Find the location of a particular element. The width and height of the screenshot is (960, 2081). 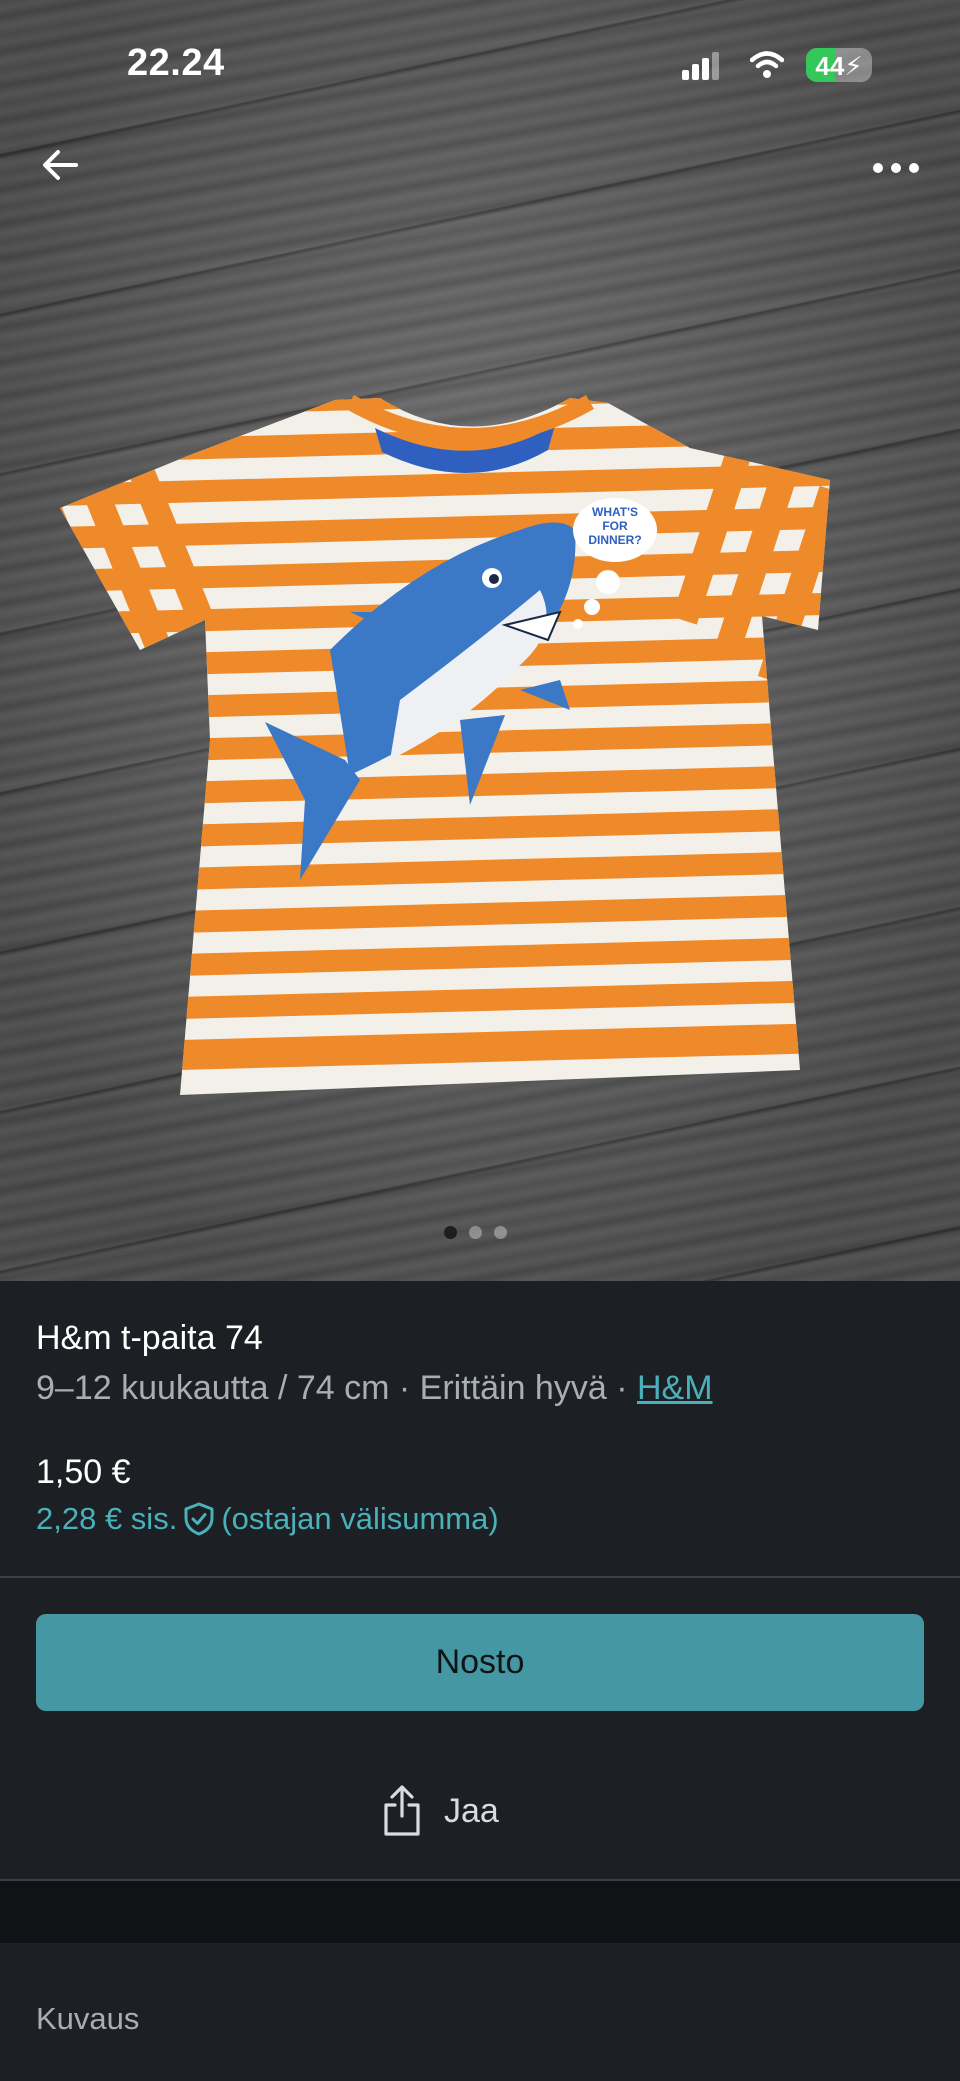

item-title: H&m t-paita 74 is located at coordinates (149, 1338).